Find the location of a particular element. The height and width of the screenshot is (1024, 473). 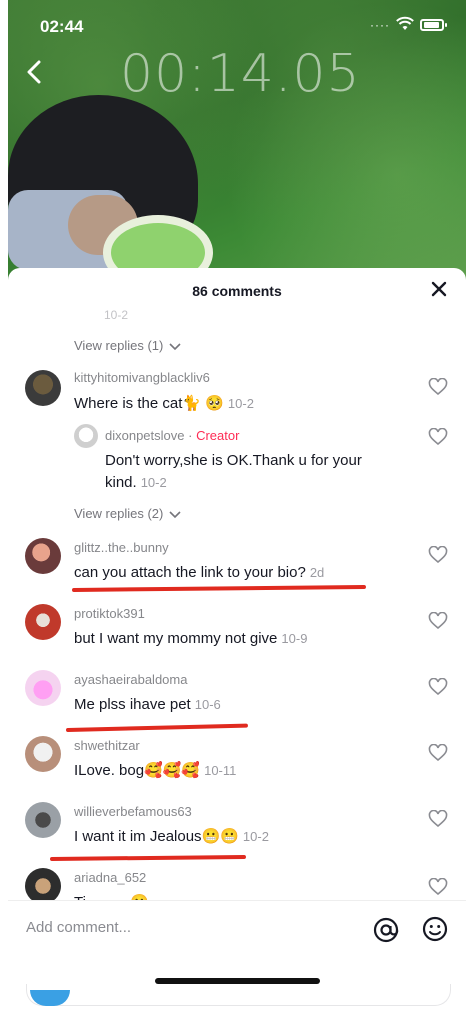

close-icon is located at coordinates (439, 289).